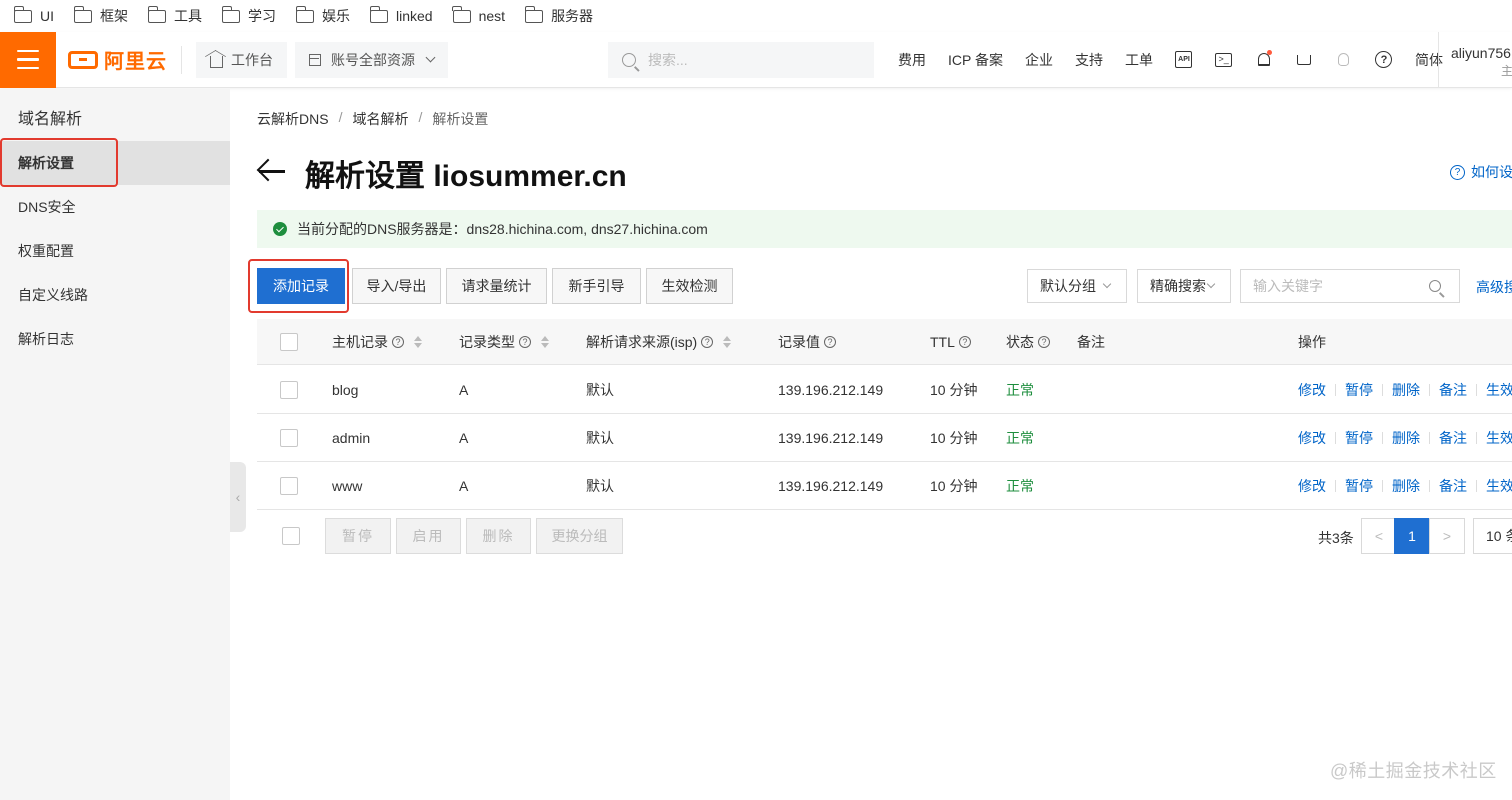 Image resolution: width=1512 pixels, height=800 pixels. What do you see at coordinates (1312, 341) in the screenshot?
I see `column-ops: 操作` at bounding box center [1312, 341].